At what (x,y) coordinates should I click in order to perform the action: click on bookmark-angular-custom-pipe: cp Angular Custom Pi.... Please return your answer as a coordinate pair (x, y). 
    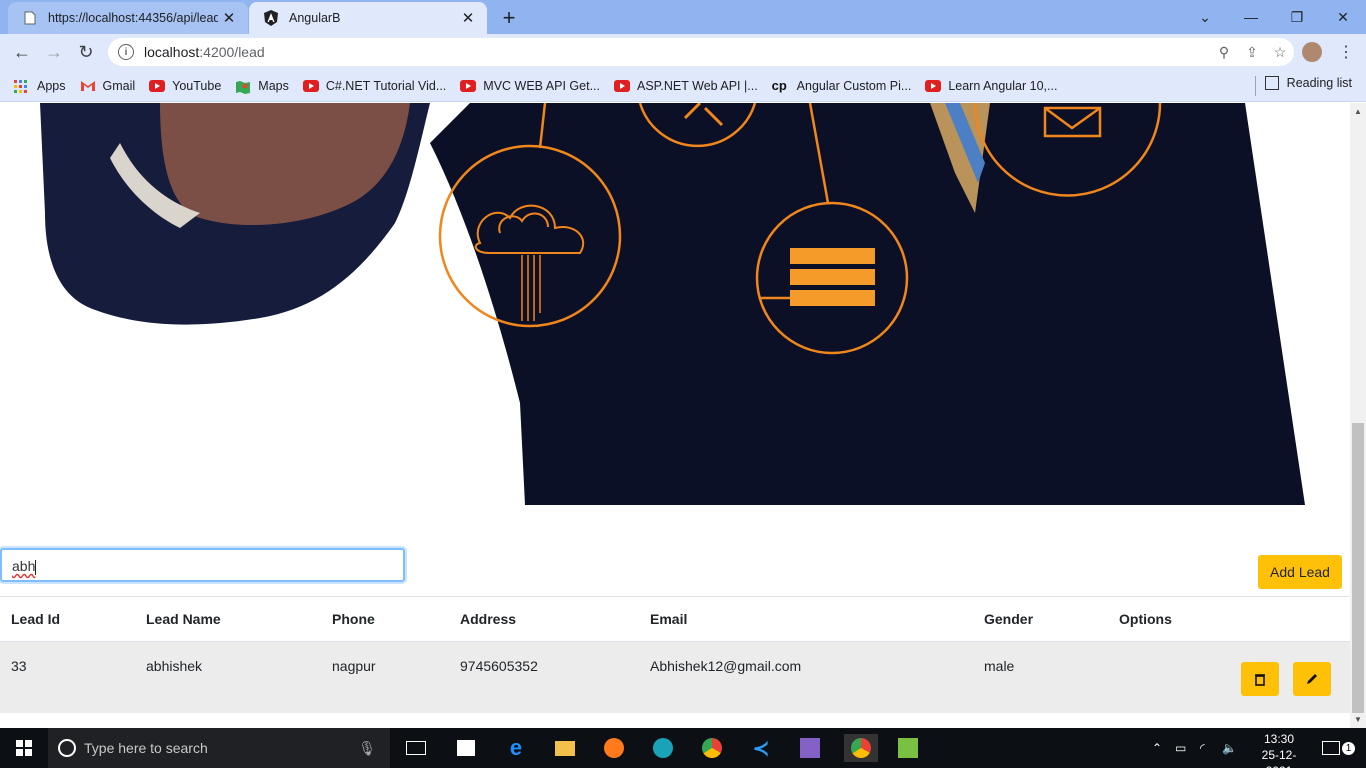
    Looking at the image, I should click on (842, 85).